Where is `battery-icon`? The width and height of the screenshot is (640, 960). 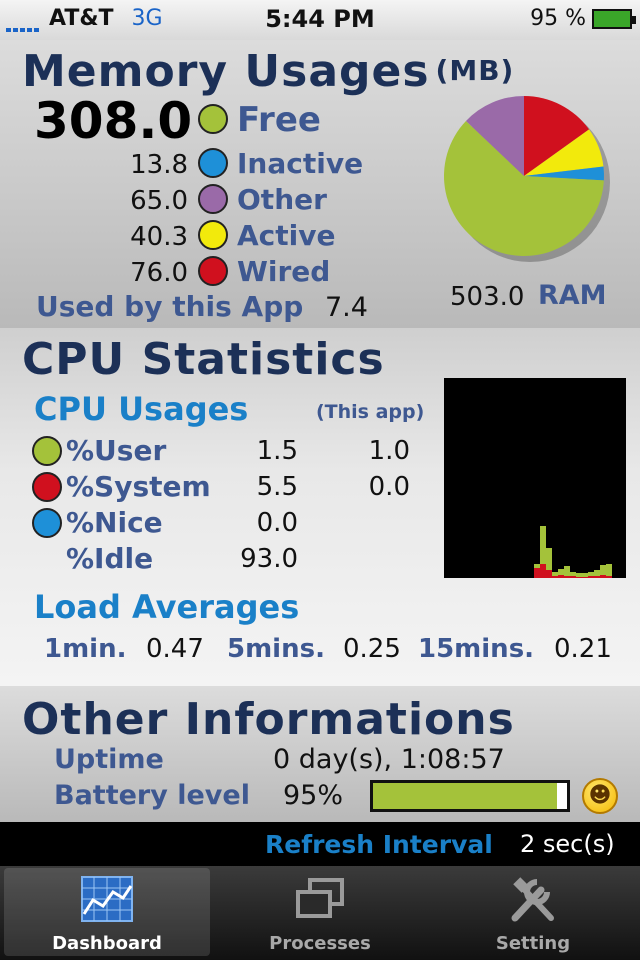 battery-icon is located at coordinates (614, 19).